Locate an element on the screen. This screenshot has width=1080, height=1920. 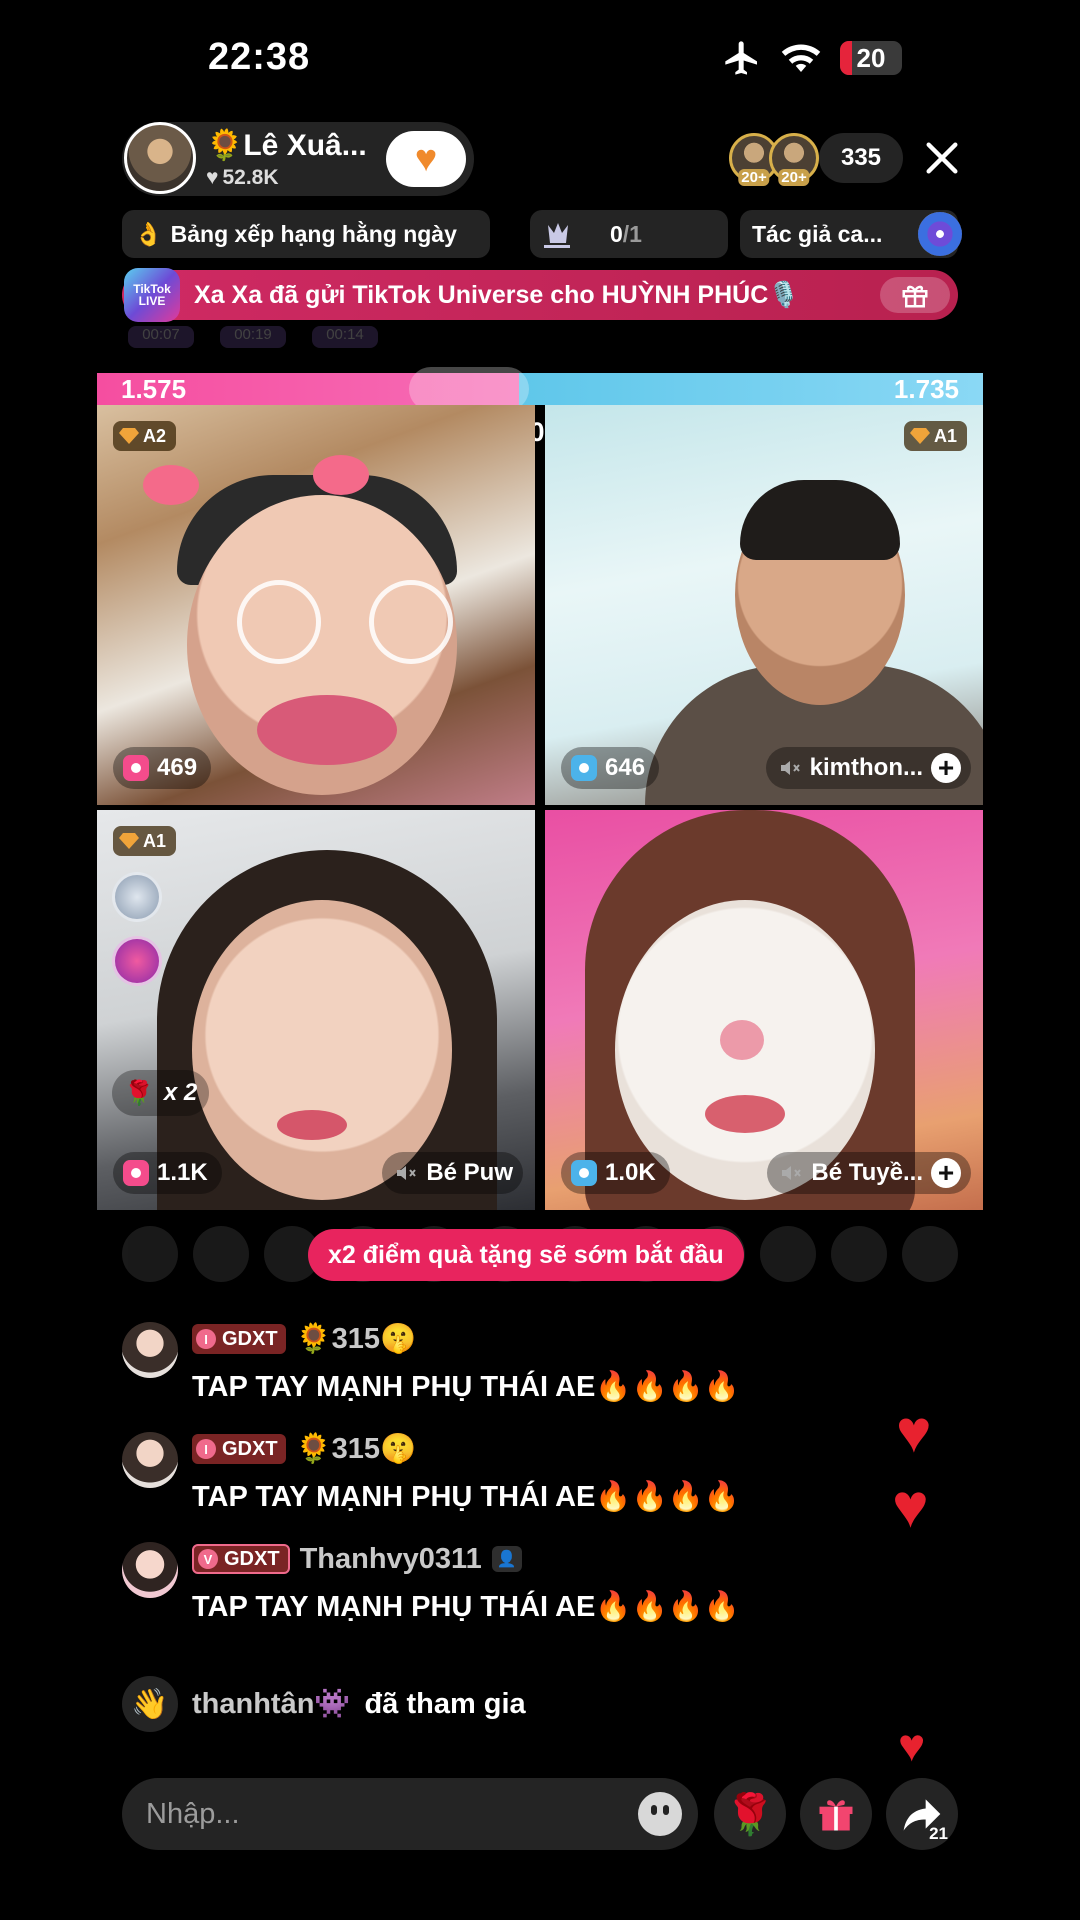
tile-score: 469 is located at coordinates (162, 768).